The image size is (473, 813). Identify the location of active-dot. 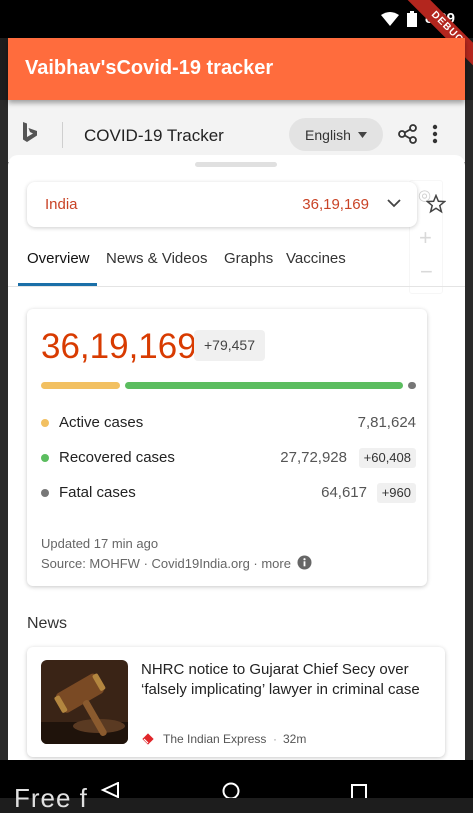
(45, 423).